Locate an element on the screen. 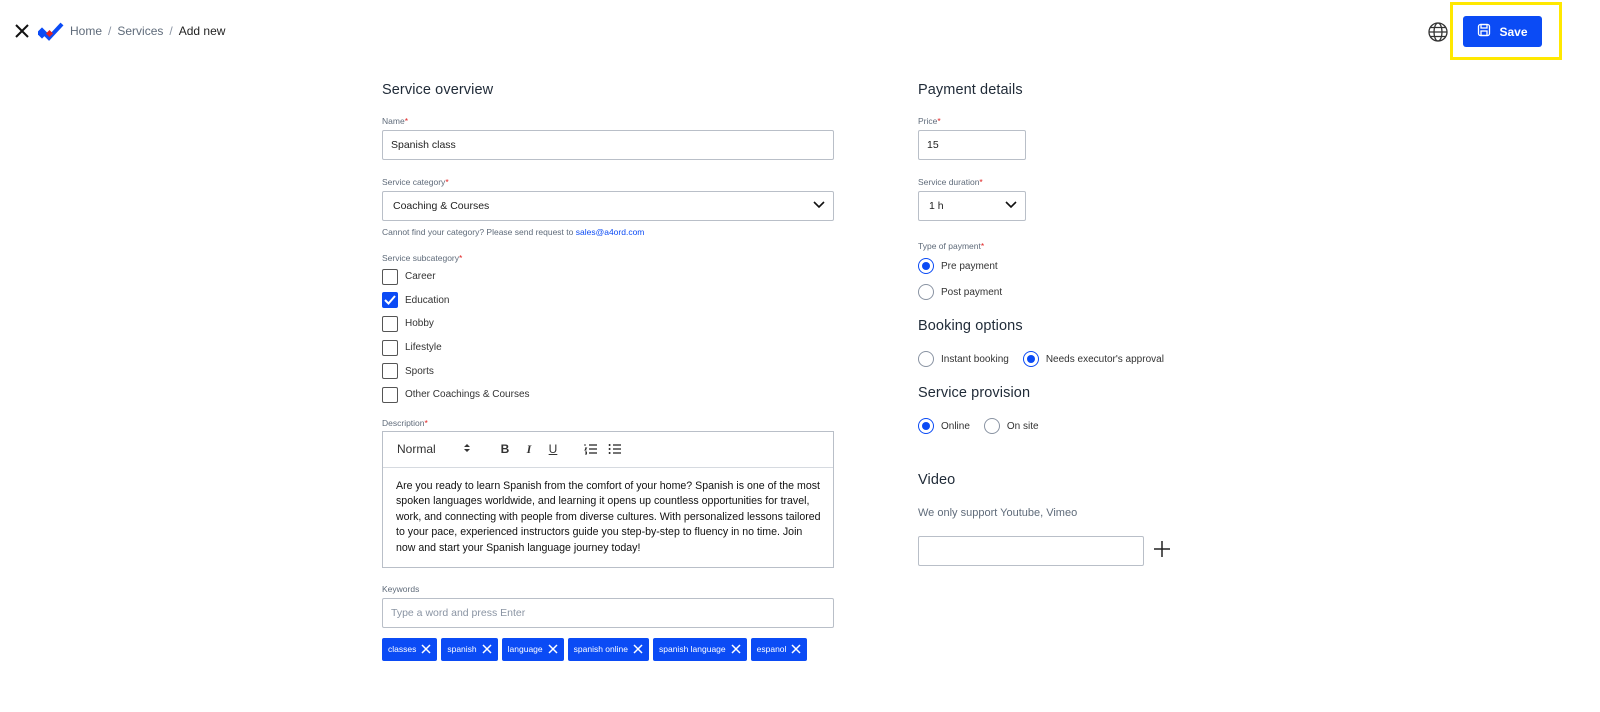 This screenshot has width=1600, height=712. keyword-tag: spanish online is located at coordinates (608, 649).